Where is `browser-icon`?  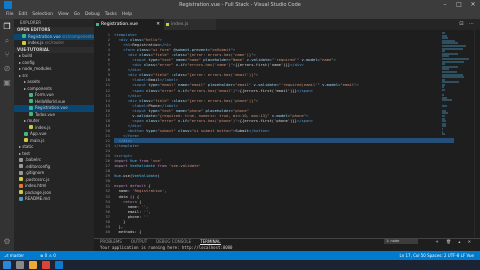 browser-icon is located at coordinates (46, 265).